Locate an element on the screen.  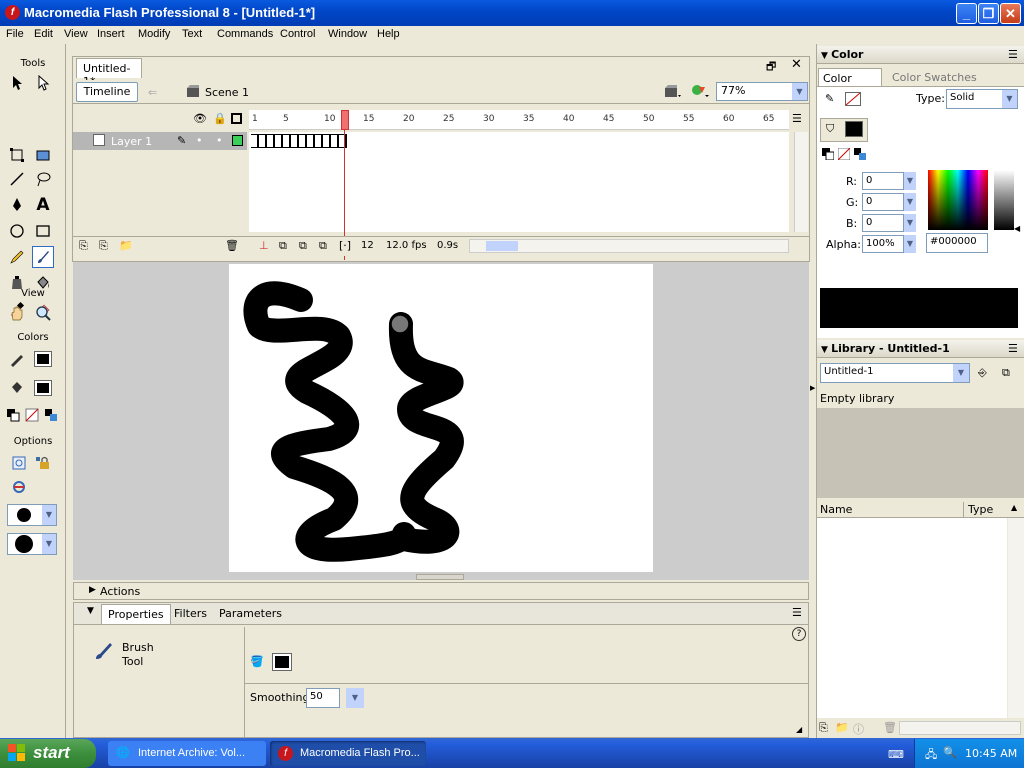
library-vscroll is located at coordinates (1016, 618).